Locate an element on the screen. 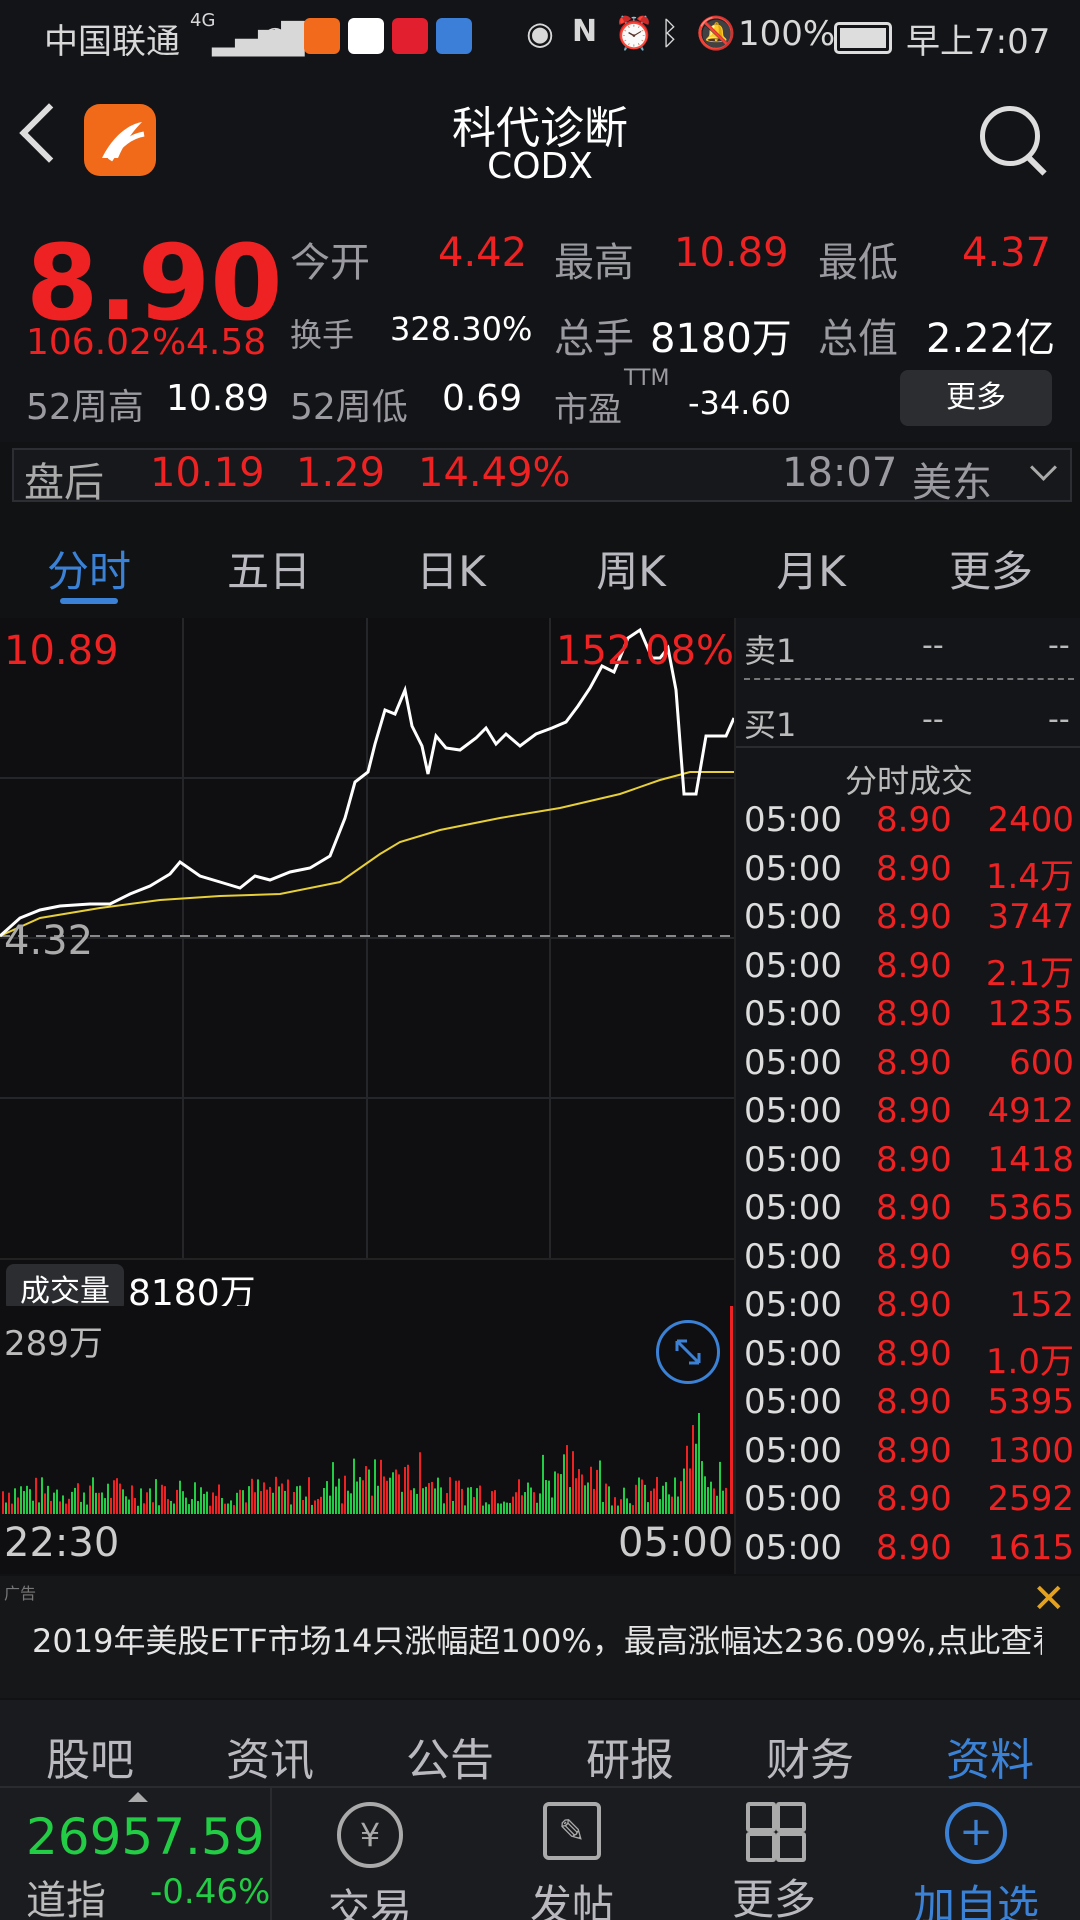 This screenshot has width=1080, height=1920. index-ticker: 26957.59 道指 -0.46% is located at coordinates (136, 1854).